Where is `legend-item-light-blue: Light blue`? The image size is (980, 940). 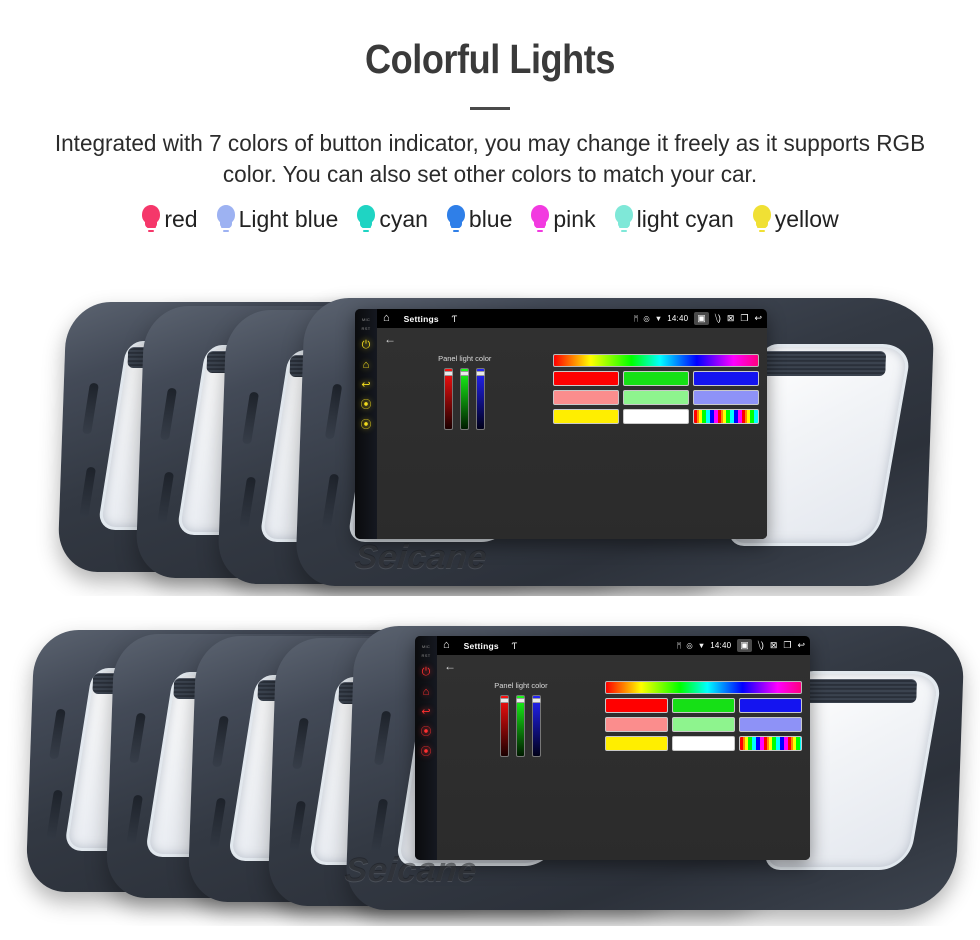
legend-item-light-blue: Light blue is located at coordinates (277, 219).